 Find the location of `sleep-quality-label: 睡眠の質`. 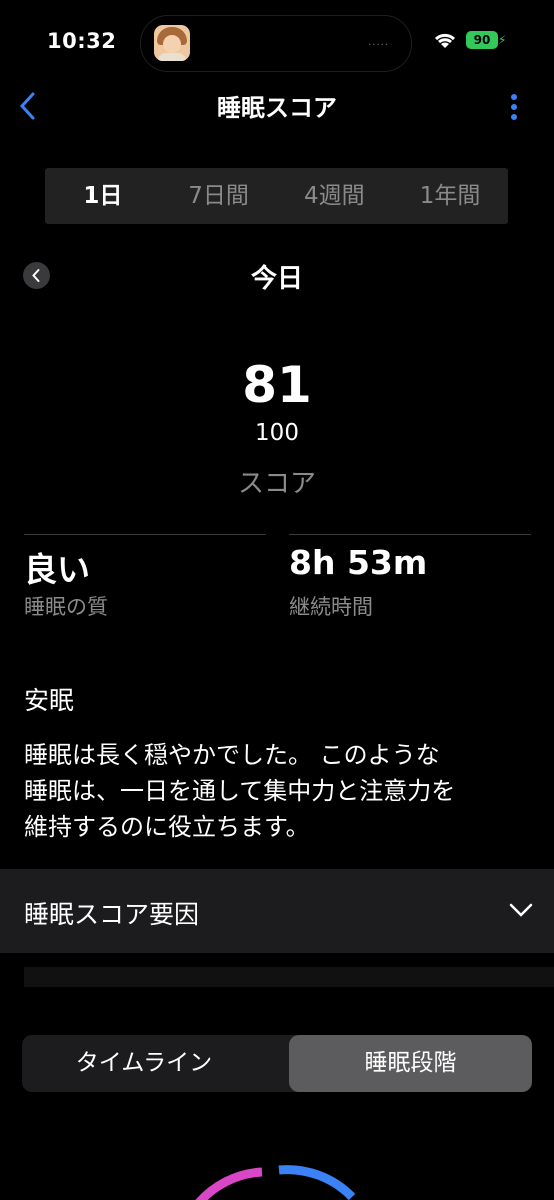

sleep-quality-label: 睡眠の質 is located at coordinates (66, 607).